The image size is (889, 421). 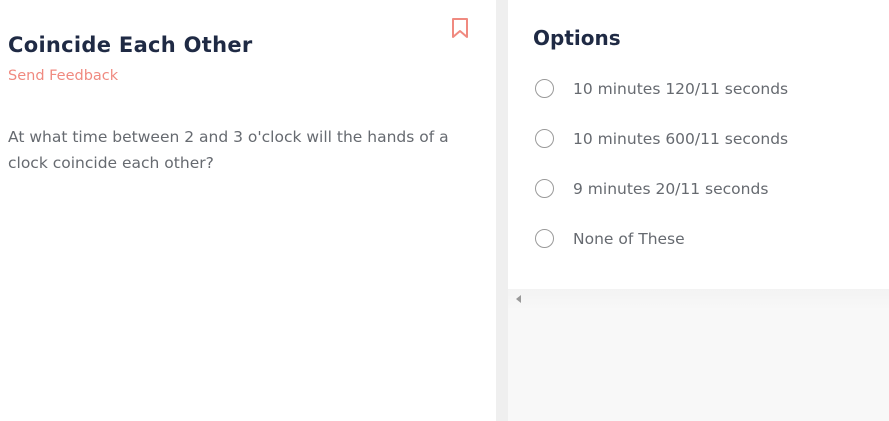 What do you see at coordinates (130, 45) in the screenshot?
I see `question-title: Coincide Each Other` at bounding box center [130, 45].